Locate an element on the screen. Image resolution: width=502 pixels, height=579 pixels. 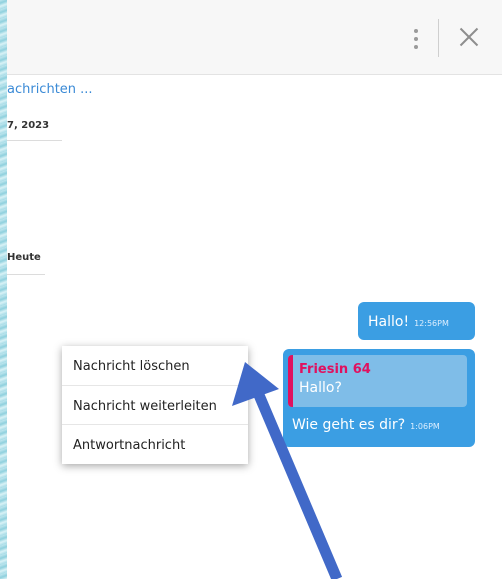
close-icon is located at coordinates (469, 37).